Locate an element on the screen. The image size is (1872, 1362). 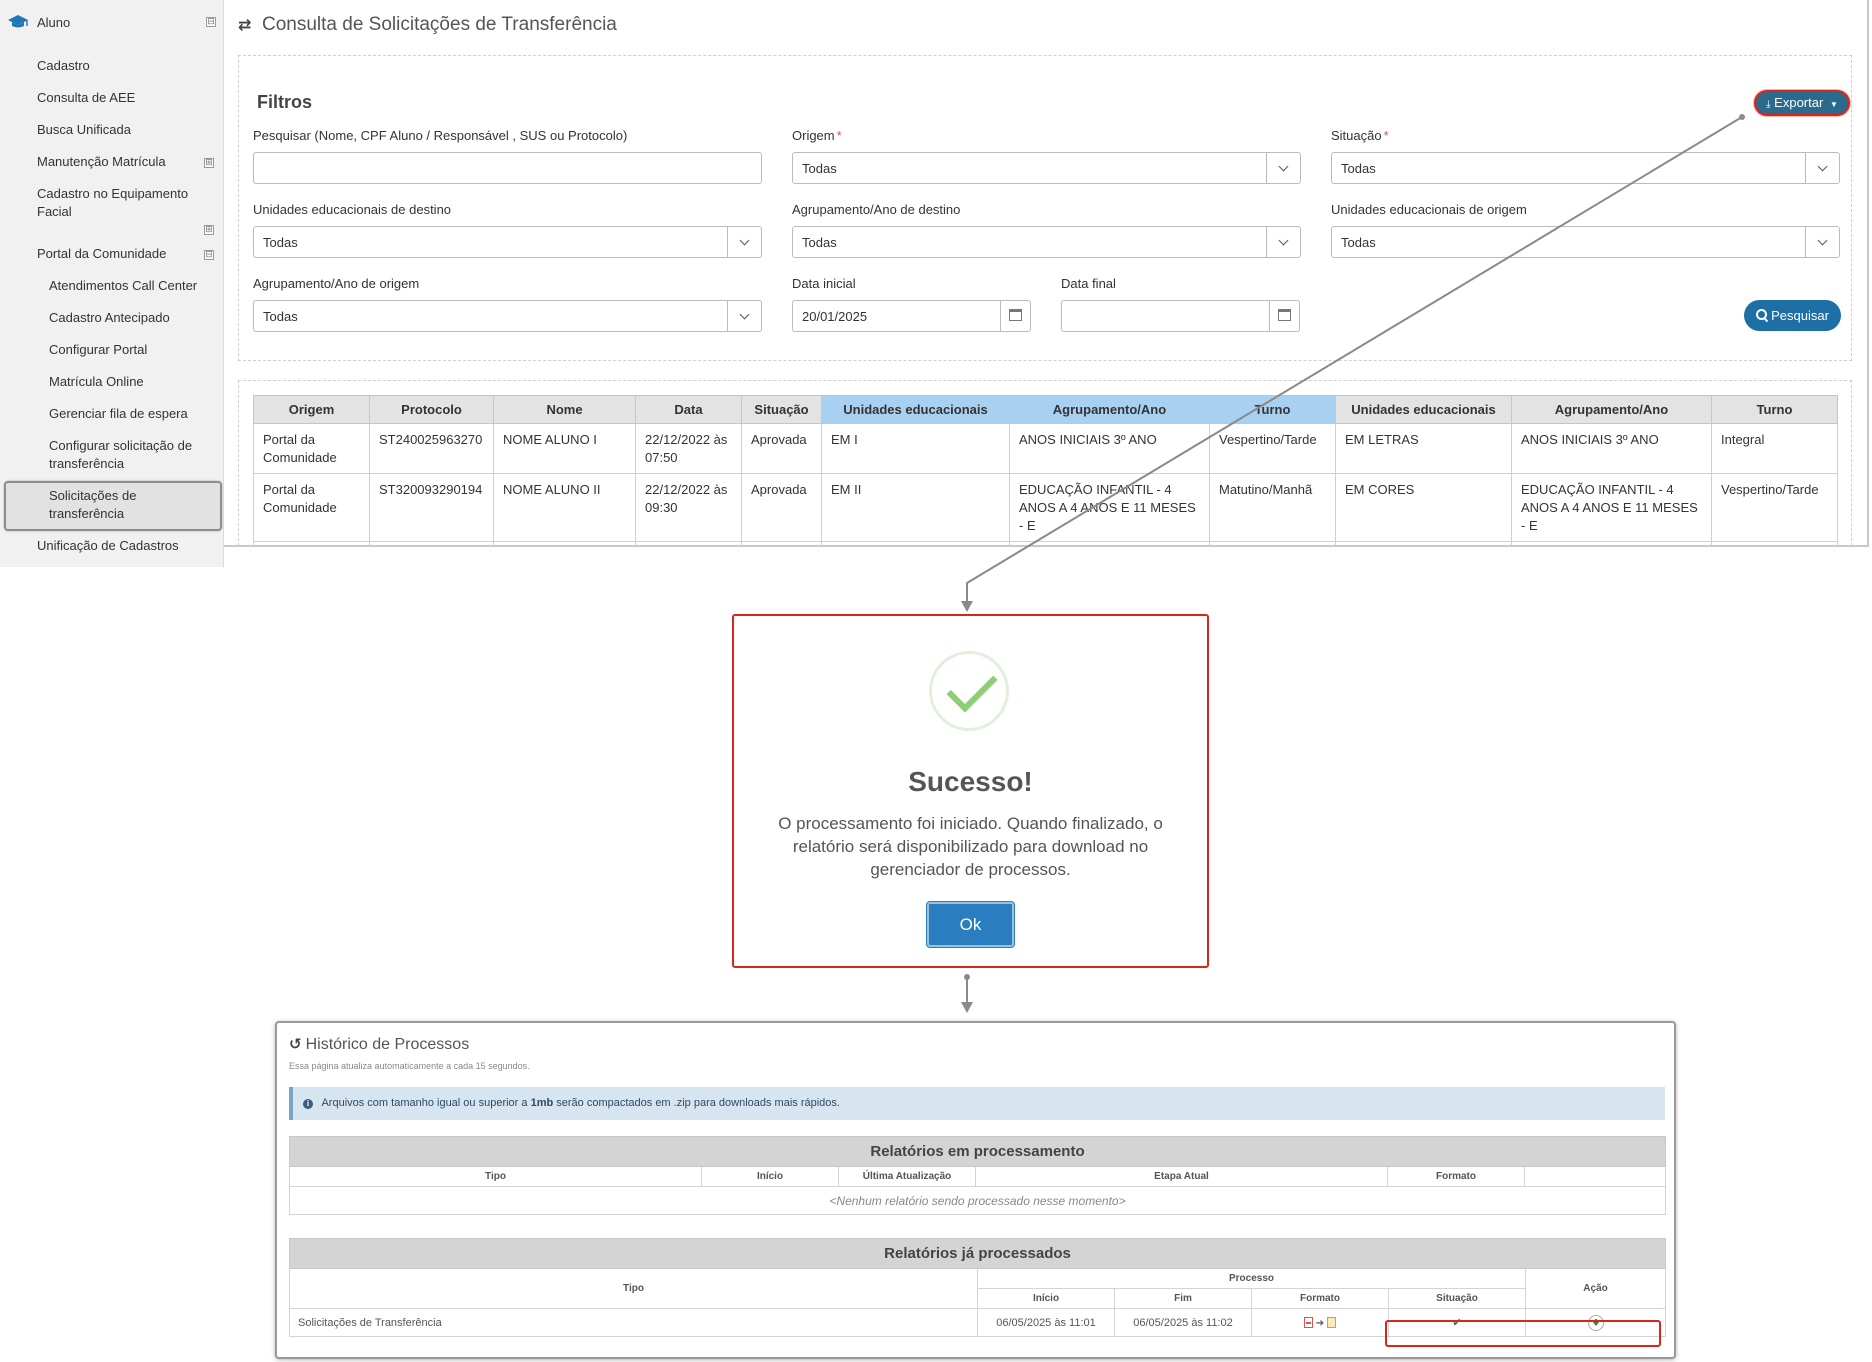
ok-button: Ok is located at coordinates (970, 924).